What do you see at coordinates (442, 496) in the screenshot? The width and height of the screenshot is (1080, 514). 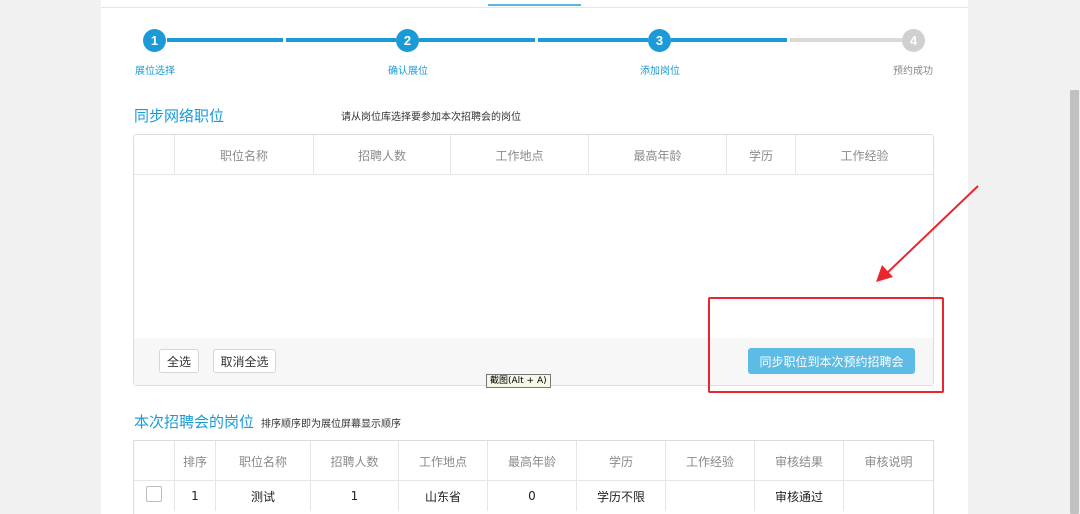 I see `cell-location: 山东省` at bounding box center [442, 496].